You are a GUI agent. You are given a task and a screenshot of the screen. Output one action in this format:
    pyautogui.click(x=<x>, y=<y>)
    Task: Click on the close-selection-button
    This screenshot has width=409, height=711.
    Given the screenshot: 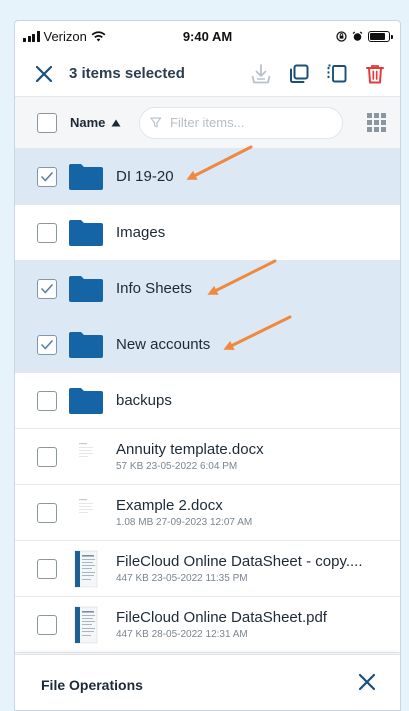 What is the action you would take?
    pyautogui.click(x=44, y=74)
    